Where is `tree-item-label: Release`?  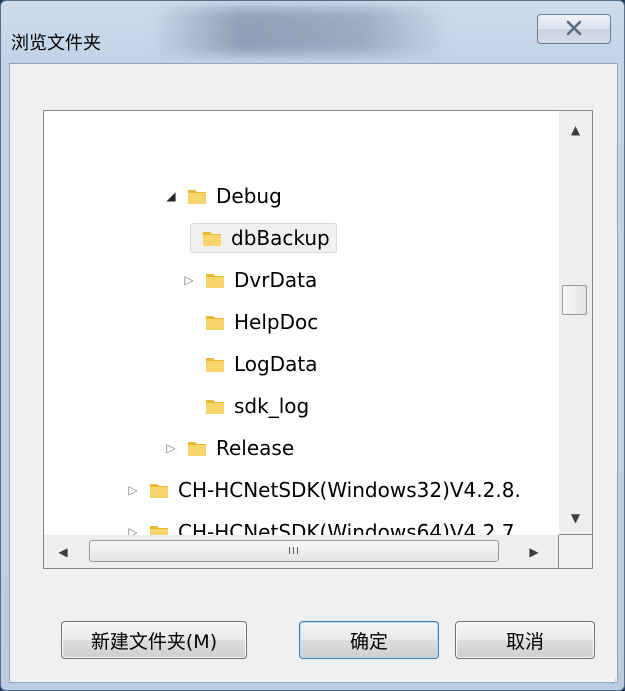 tree-item-label: Release is located at coordinates (255, 448).